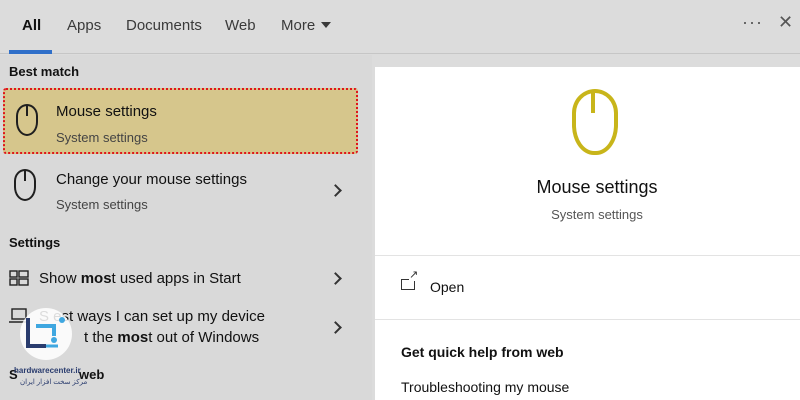 The height and width of the screenshot is (400, 800). Describe the element at coordinates (298, 25) in the screenshot. I see `tab-more-label: More` at that location.